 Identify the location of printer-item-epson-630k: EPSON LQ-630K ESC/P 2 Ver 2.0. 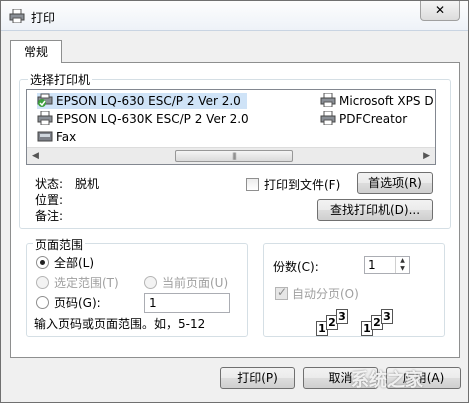
(143, 119).